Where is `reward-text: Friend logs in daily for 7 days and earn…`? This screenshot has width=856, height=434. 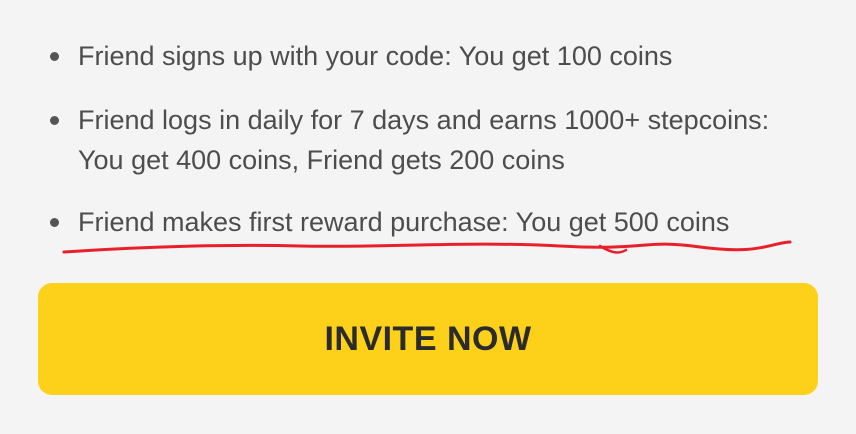 reward-text: Friend logs in daily for 7 days and earn… is located at coordinates (424, 140).